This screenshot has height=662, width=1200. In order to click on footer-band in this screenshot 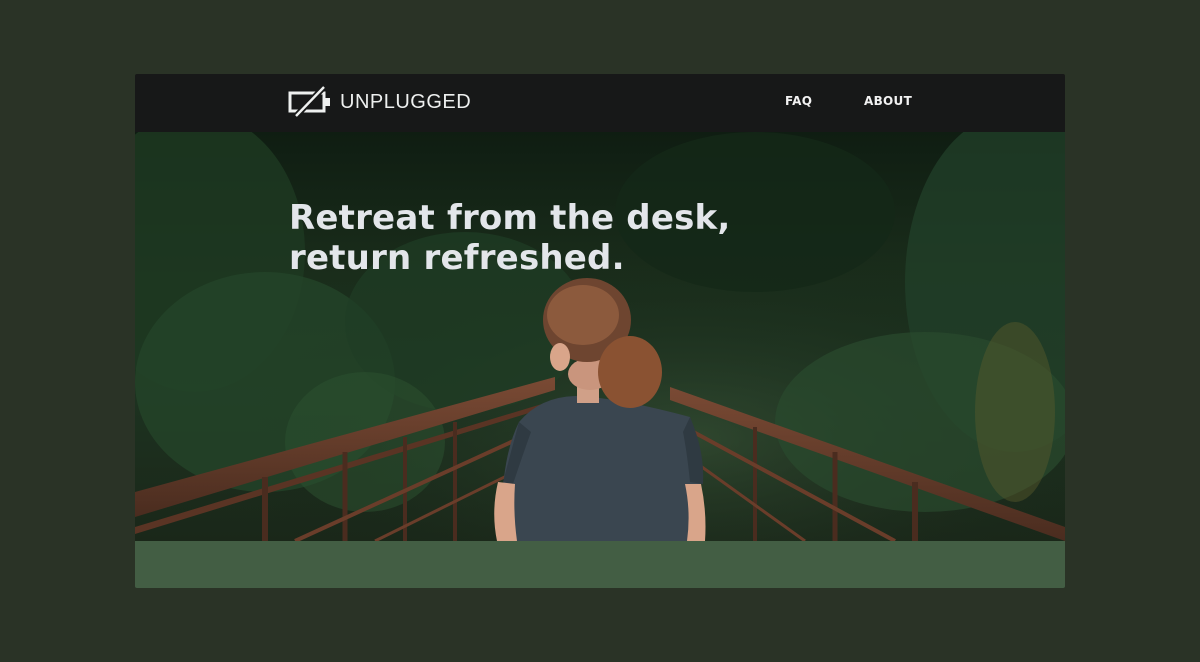, I will do `click(600, 564)`.